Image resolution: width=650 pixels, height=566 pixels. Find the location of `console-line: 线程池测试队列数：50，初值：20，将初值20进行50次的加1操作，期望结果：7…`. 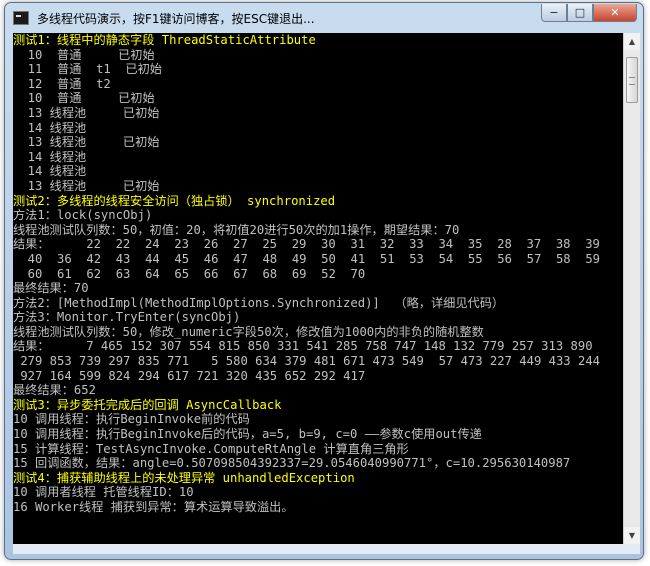

console-line: 线程池测试队列数：50，初值：20，将初值20进行50次的加1操作，期望结果：7… is located at coordinates (236, 229).